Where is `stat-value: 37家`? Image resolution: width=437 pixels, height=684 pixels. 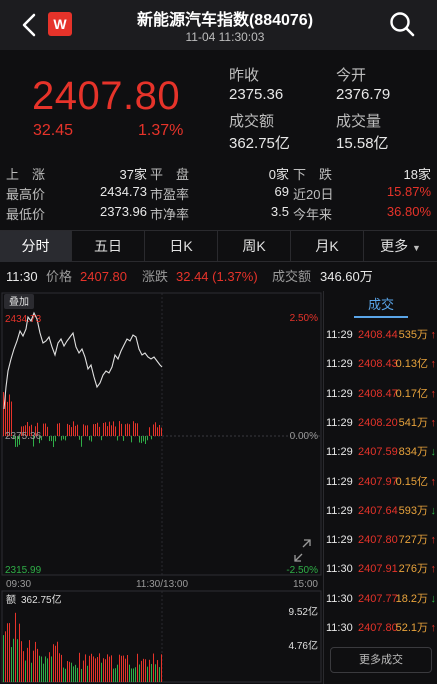 stat-value: 37家 is located at coordinates (133, 174).